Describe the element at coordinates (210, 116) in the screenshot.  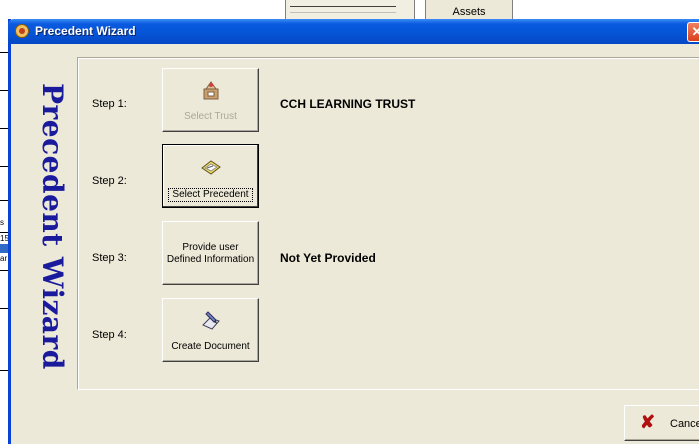
I see `select-trust-label: Select Trust` at that location.